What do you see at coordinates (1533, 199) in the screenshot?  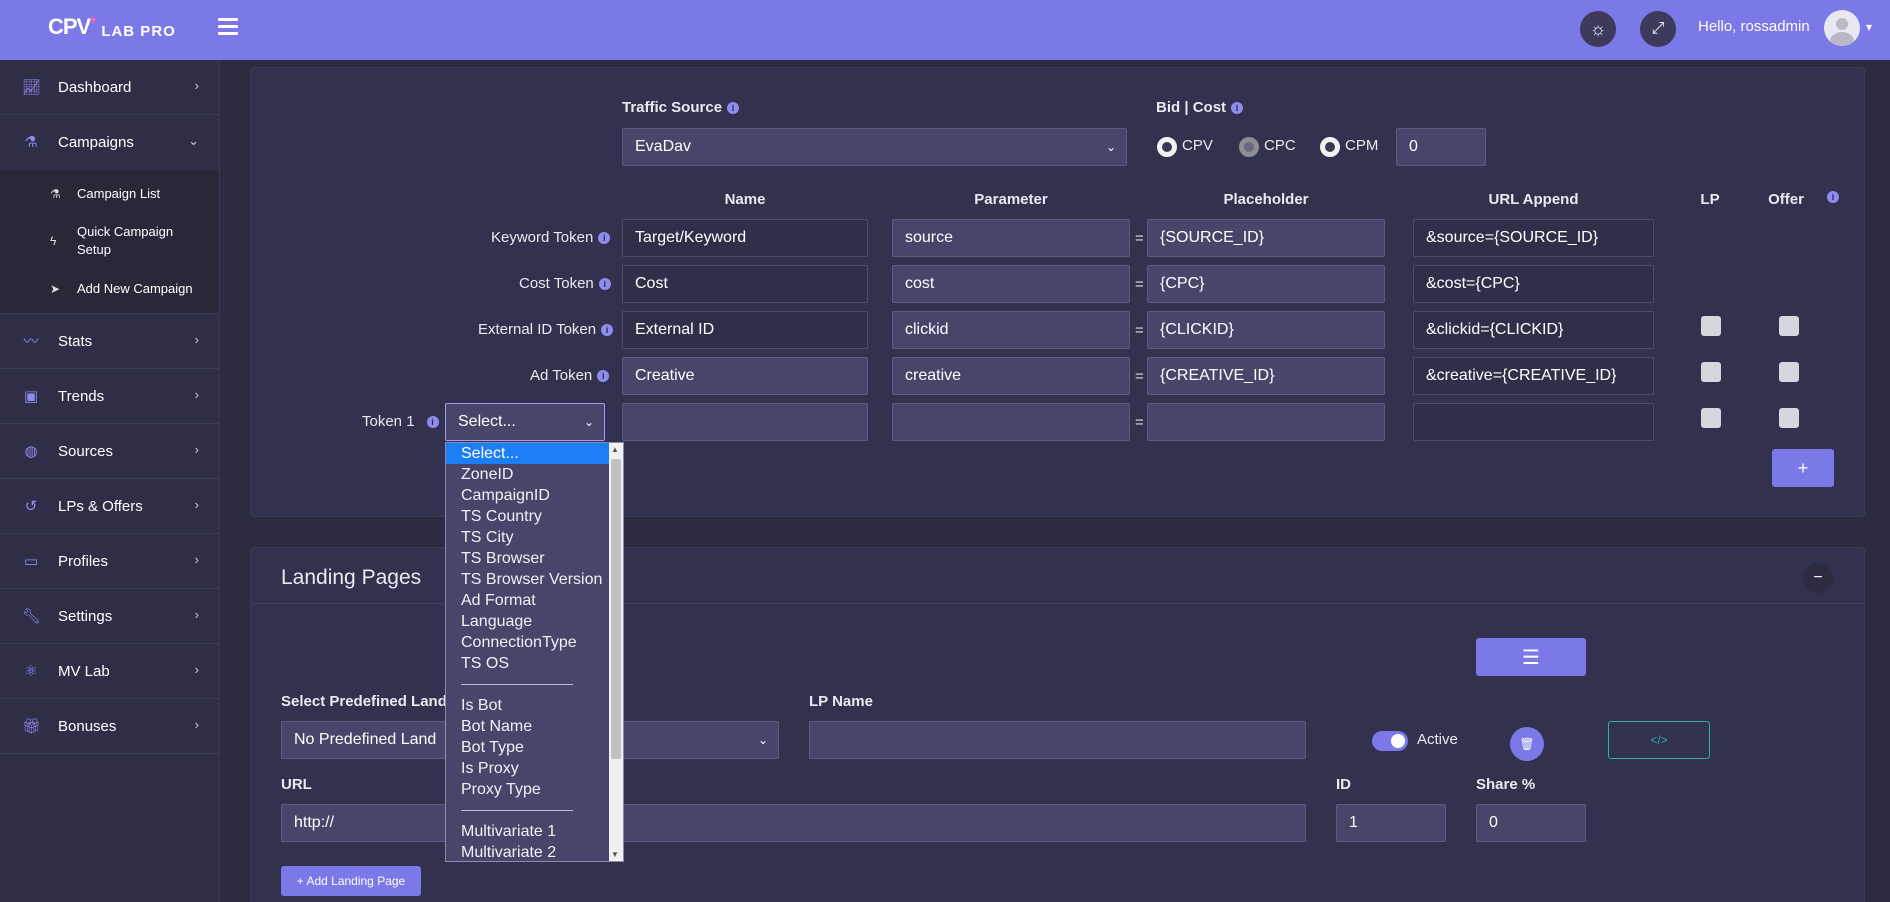 I see `col-url-append-header: URL Append` at bounding box center [1533, 199].